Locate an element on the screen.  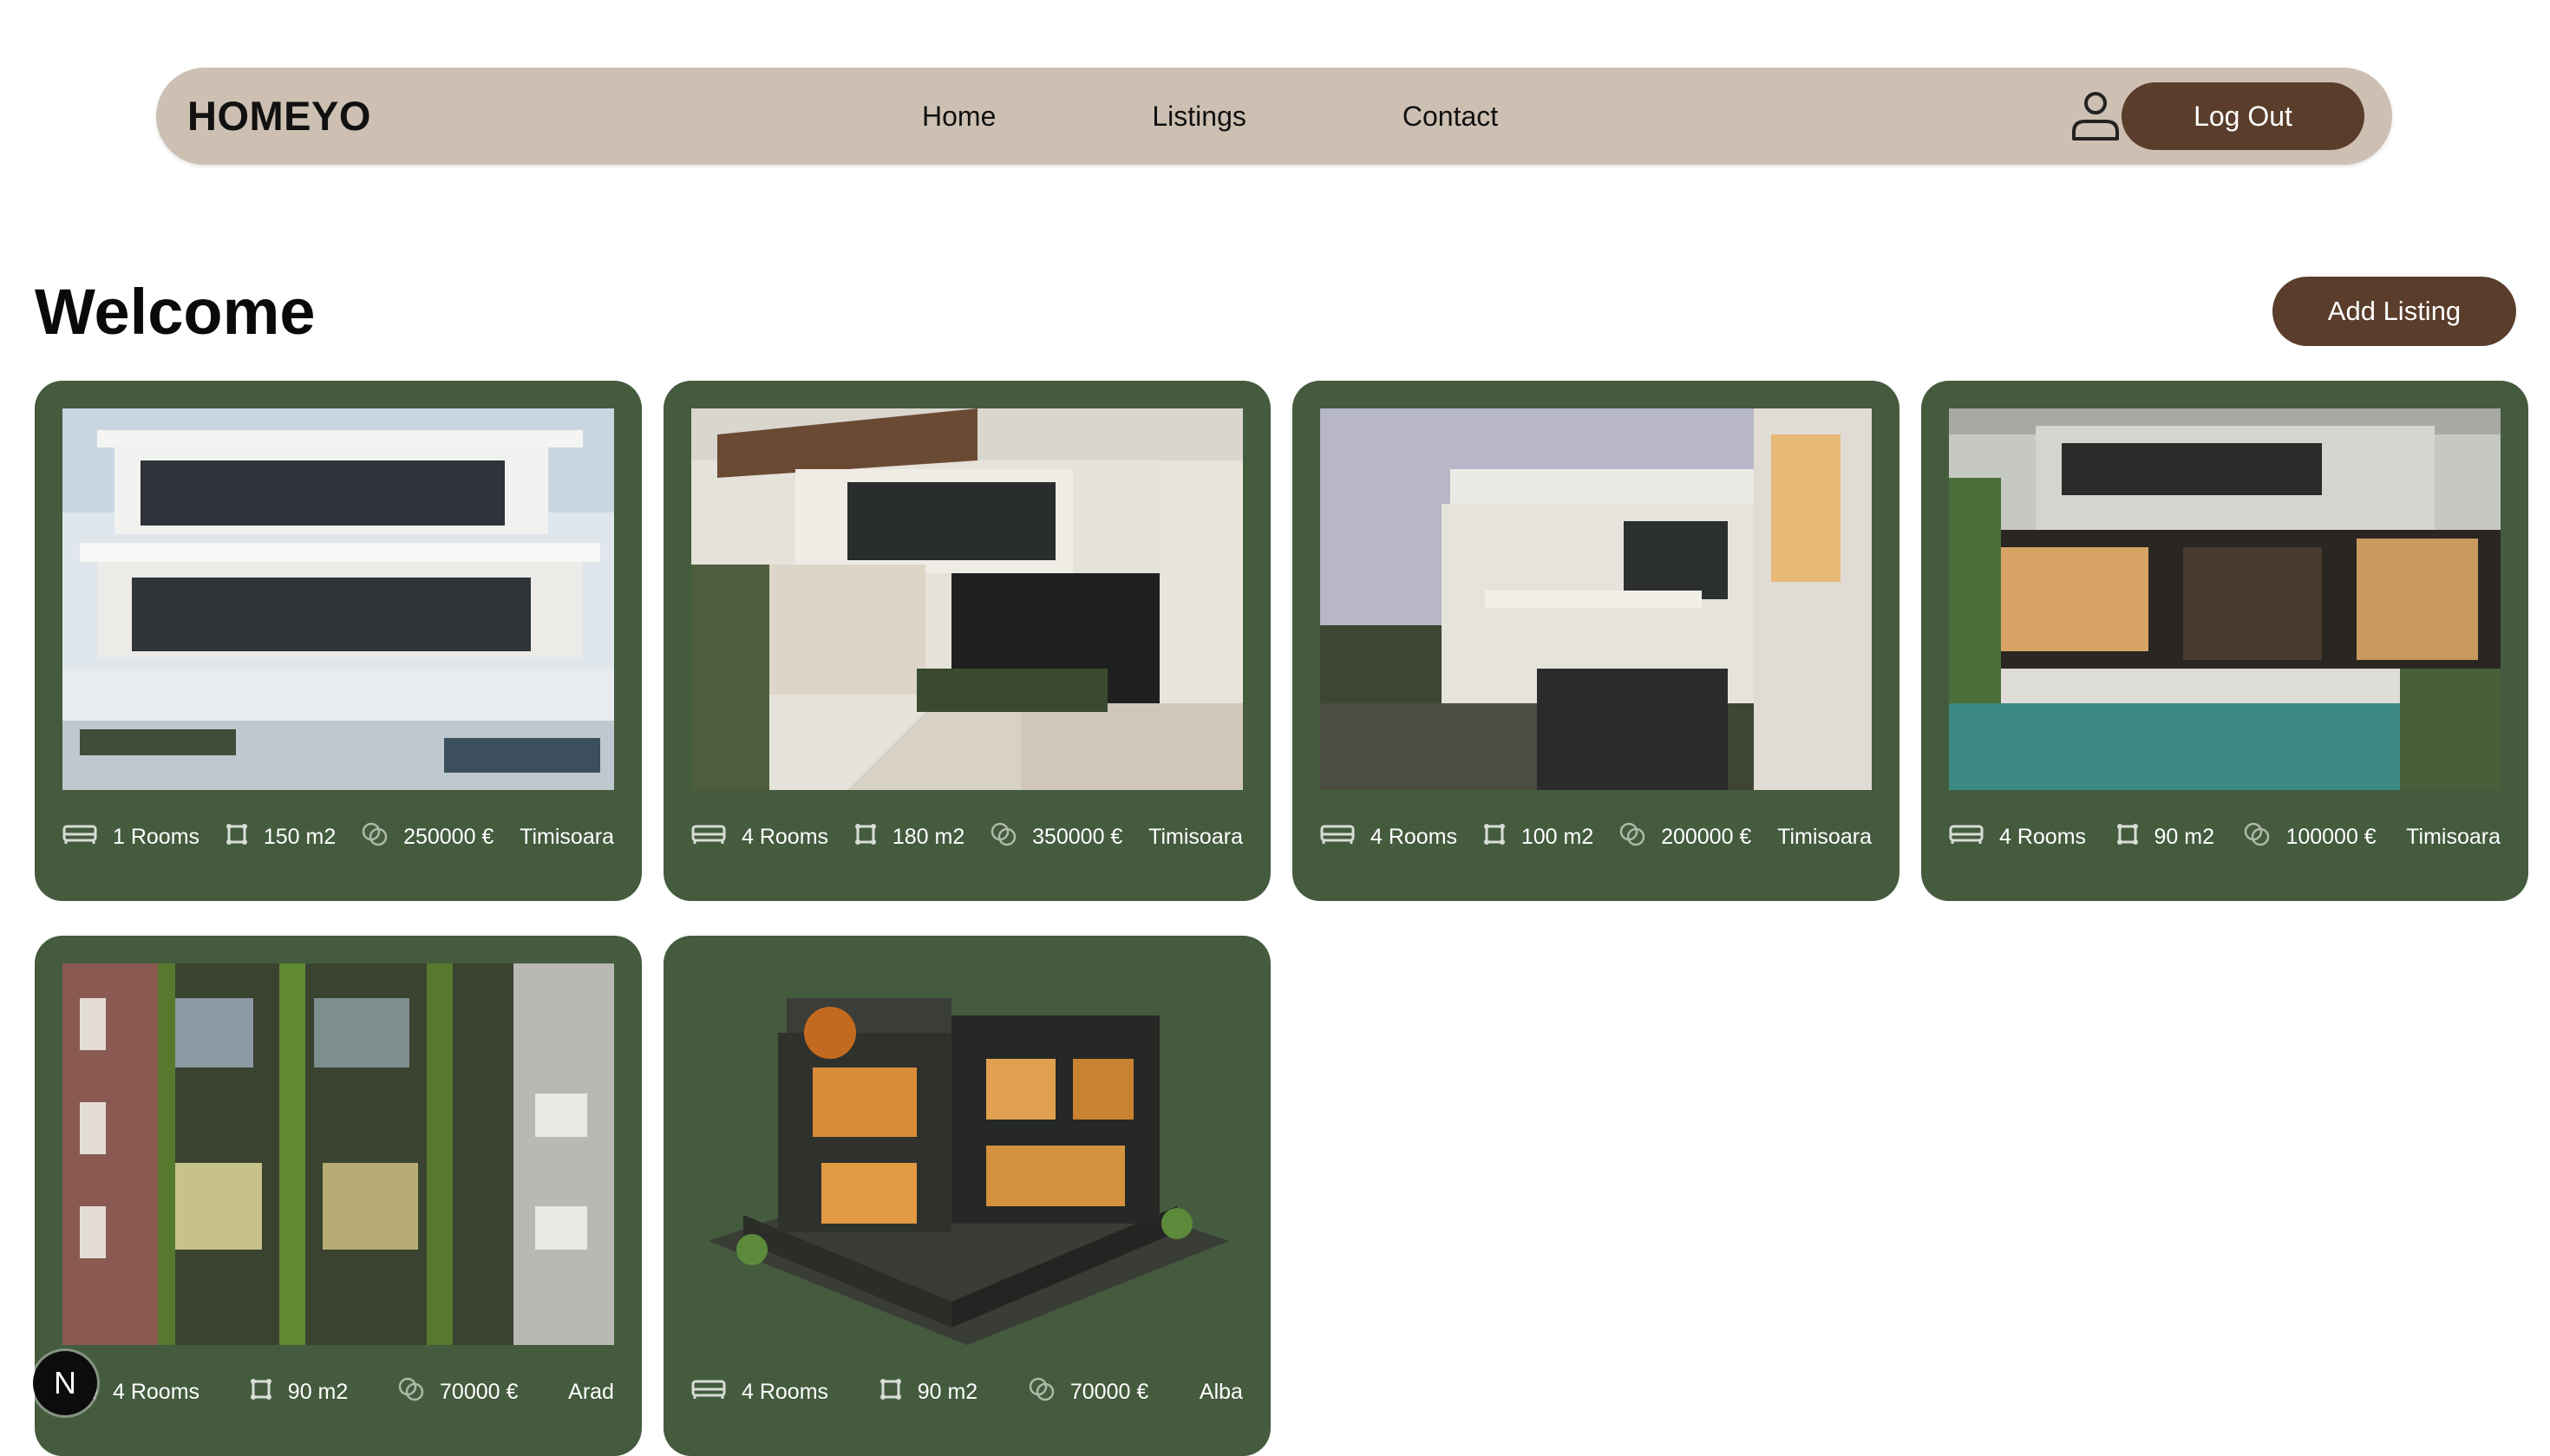
listing-price: 200000 € is located at coordinates (1685, 837).